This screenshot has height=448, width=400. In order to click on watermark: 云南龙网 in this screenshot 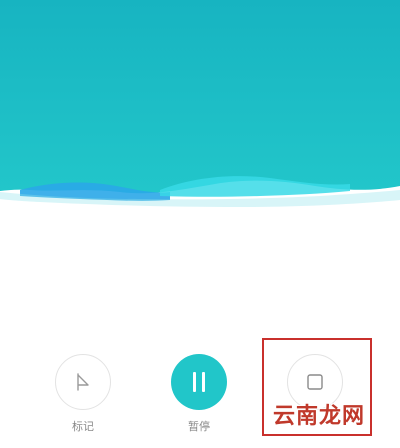, I will do `click(318, 416)`.